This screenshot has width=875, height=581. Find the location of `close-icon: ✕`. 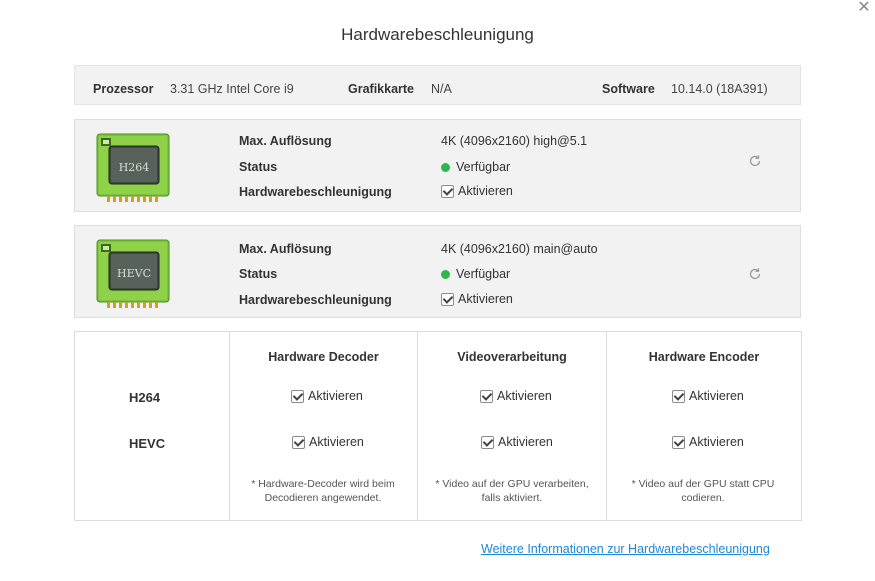

close-icon: ✕ is located at coordinates (864, 8).